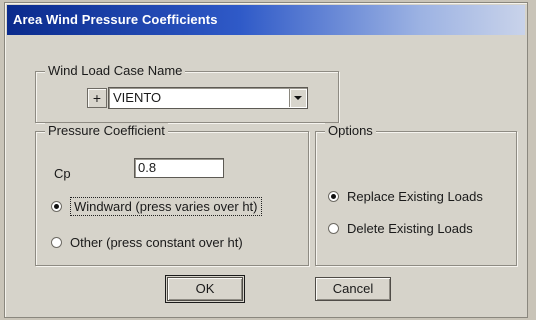 This screenshot has width=536, height=320. What do you see at coordinates (266, 20) in the screenshot?
I see `title-bar: Area Wind Pressure Coefficients` at bounding box center [266, 20].